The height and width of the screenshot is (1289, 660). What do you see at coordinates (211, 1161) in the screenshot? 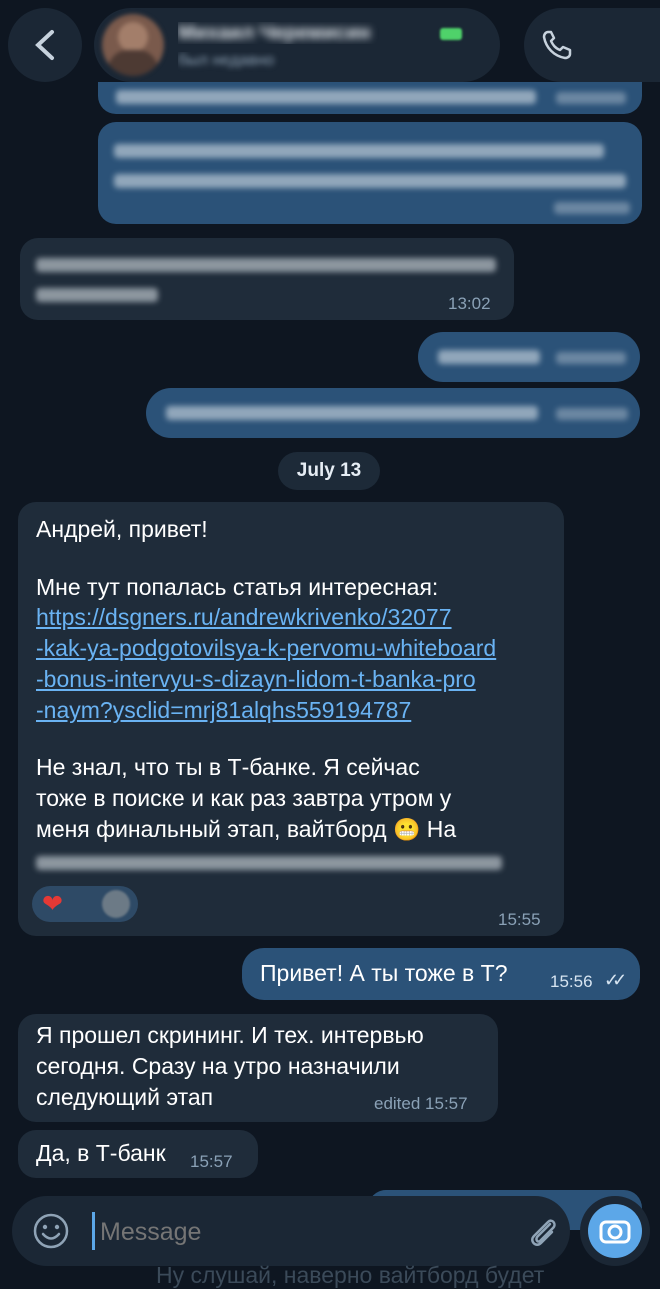
I see `message-time: 15:57` at bounding box center [211, 1161].